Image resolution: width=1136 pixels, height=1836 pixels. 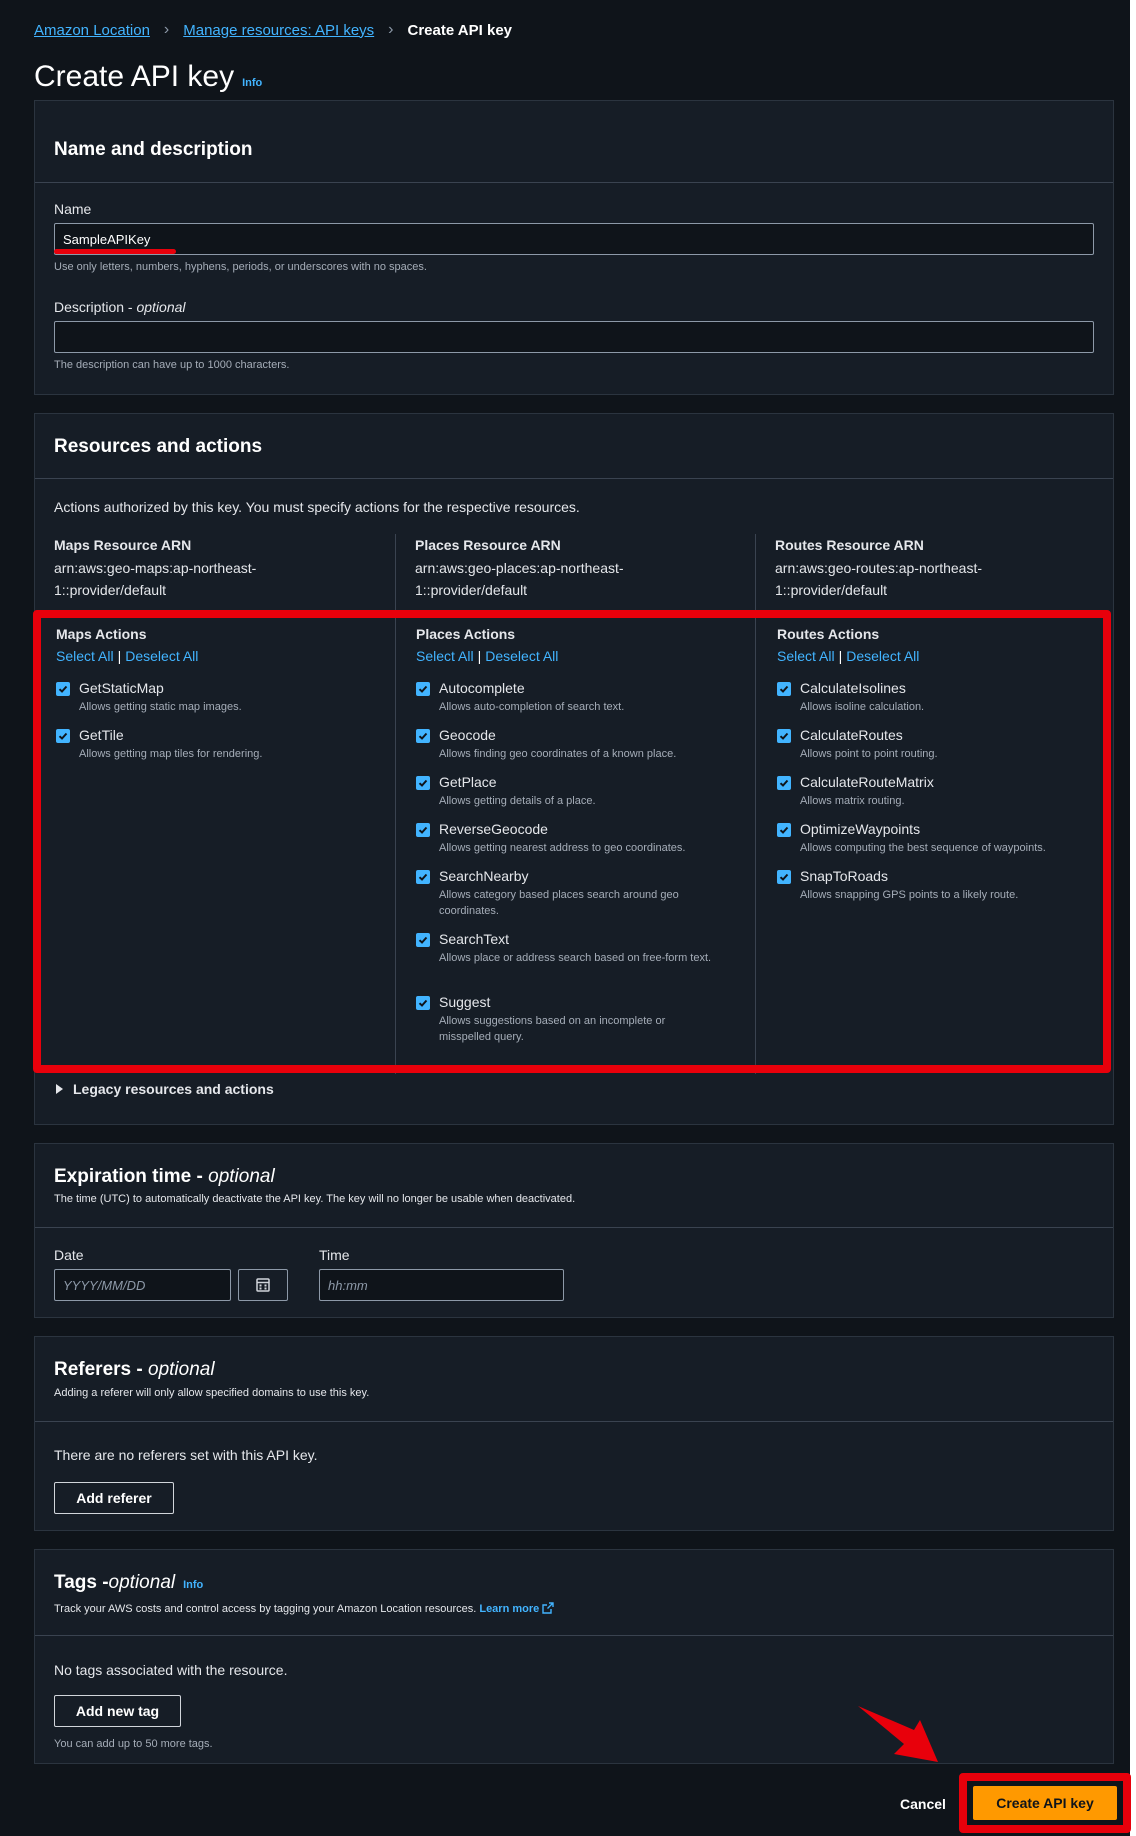 I want to click on calendar-icon, so click(x=263, y=1285).